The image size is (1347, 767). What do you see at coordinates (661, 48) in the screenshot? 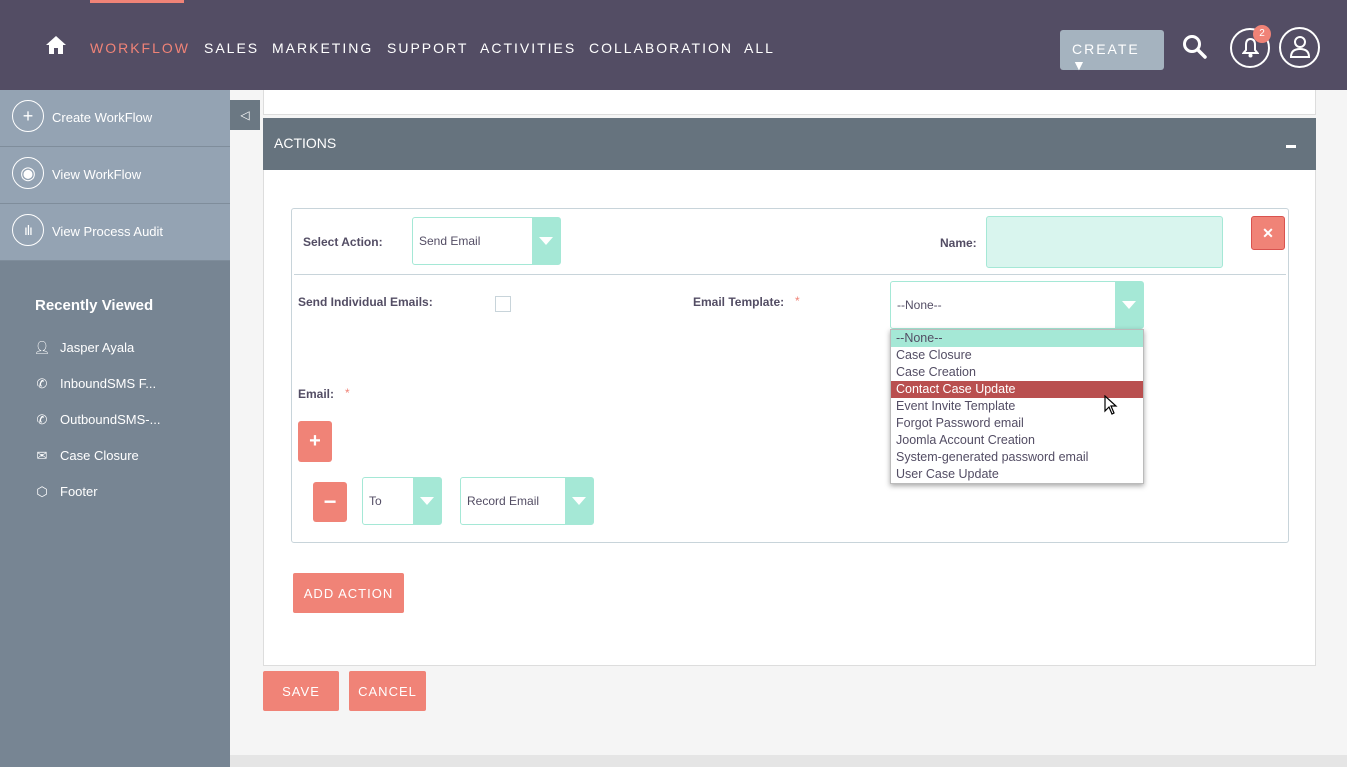
I see `nav-collaboration: COLLABORATION` at bounding box center [661, 48].